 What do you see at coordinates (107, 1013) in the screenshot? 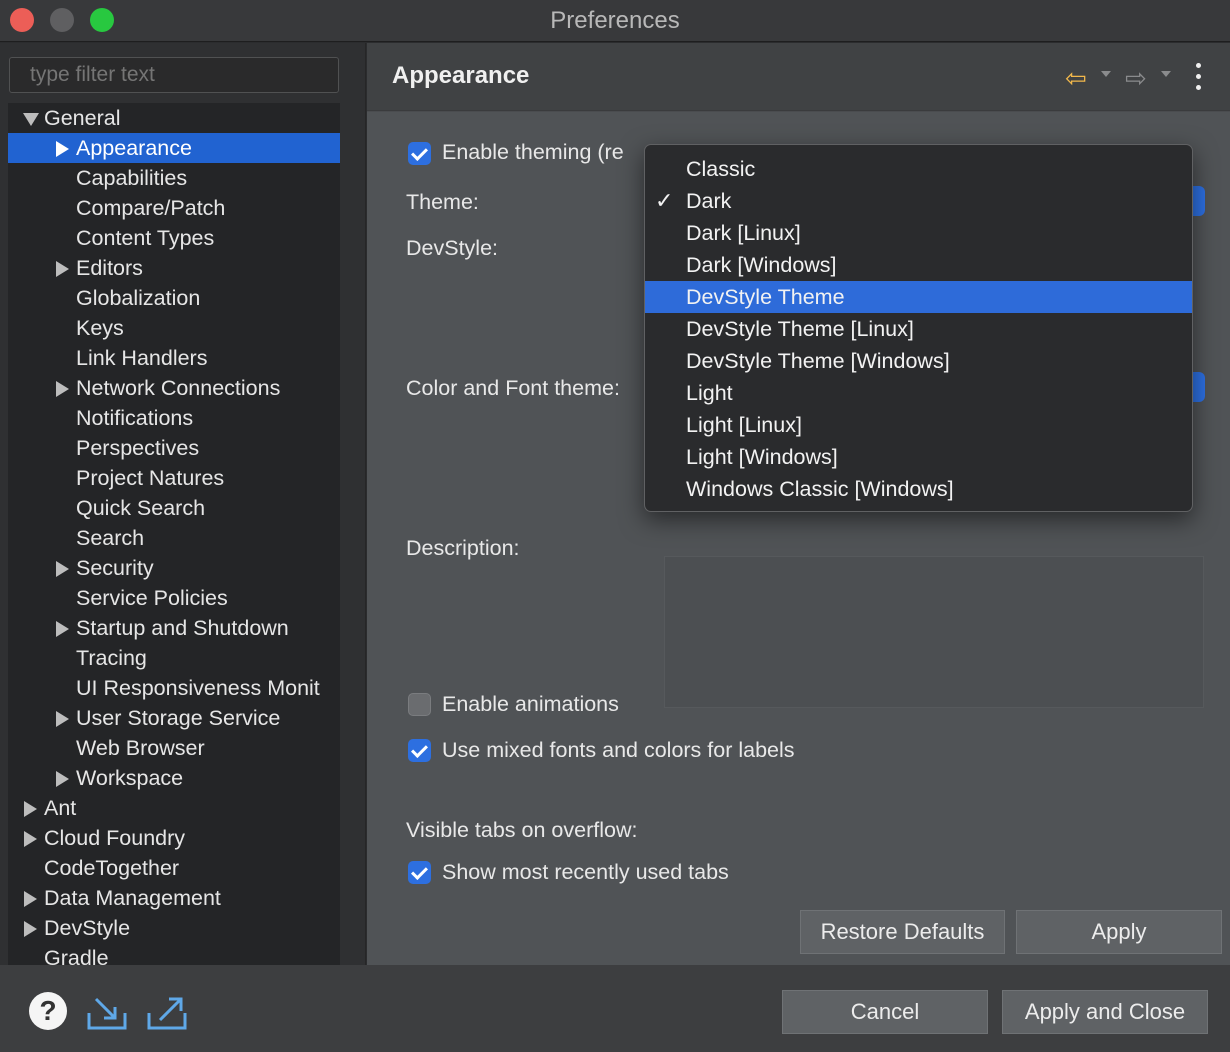
I see `import-icon` at bounding box center [107, 1013].